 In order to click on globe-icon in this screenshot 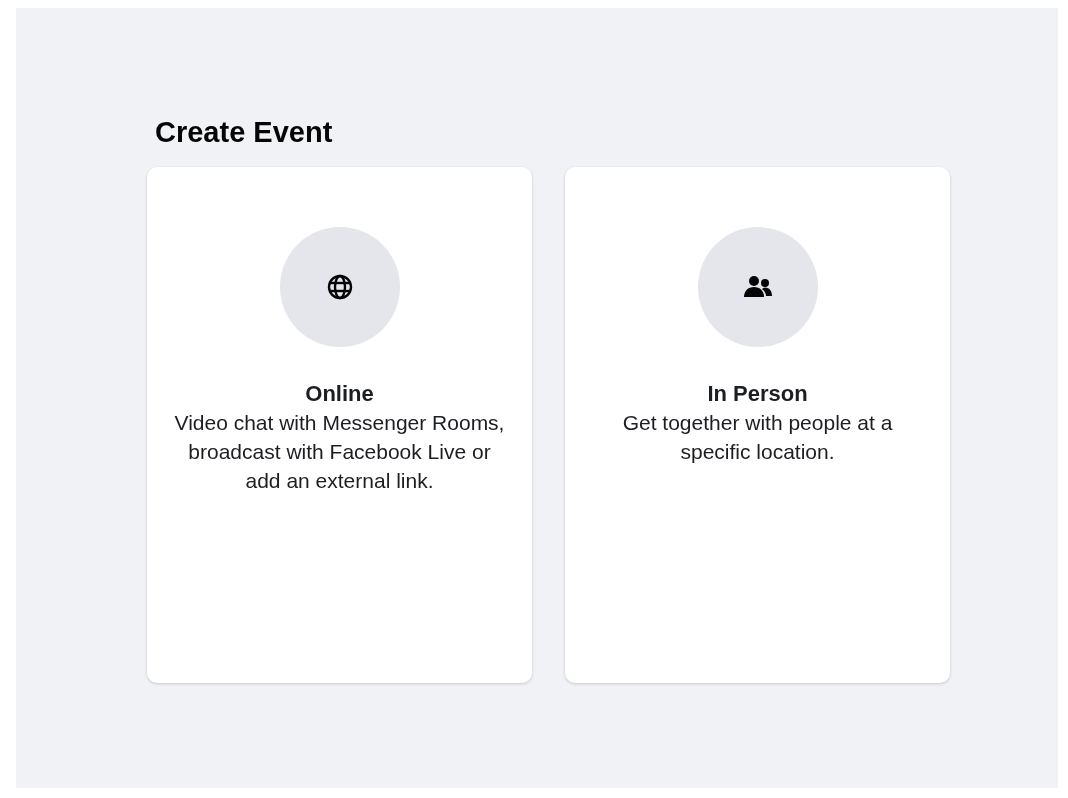, I will do `click(339, 287)`.